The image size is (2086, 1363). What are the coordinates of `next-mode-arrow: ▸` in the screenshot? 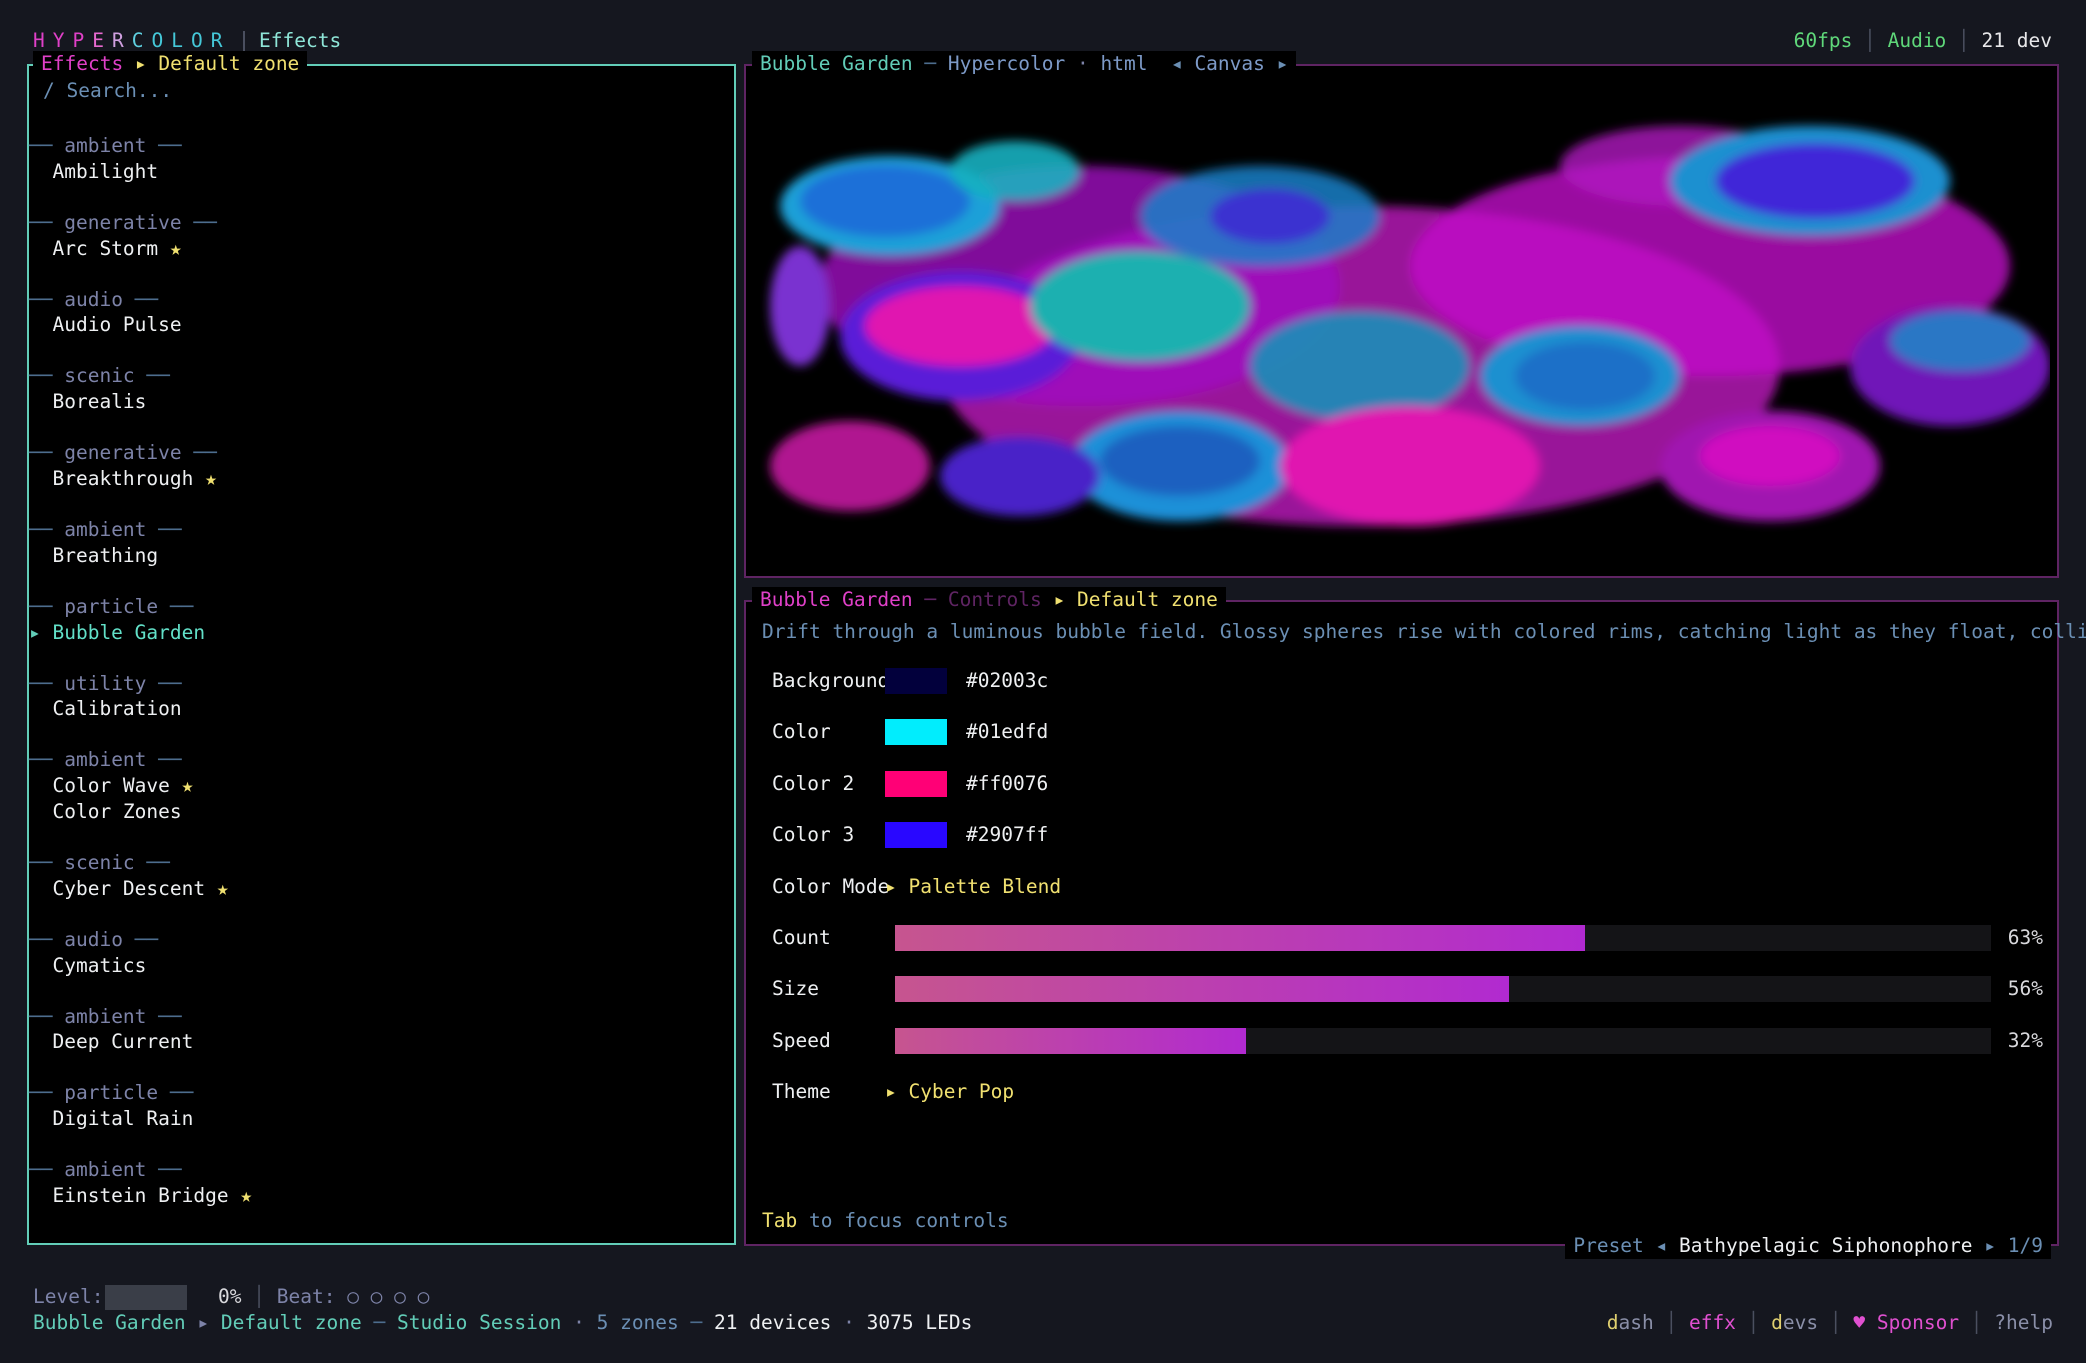 It's located at (1277, 63).